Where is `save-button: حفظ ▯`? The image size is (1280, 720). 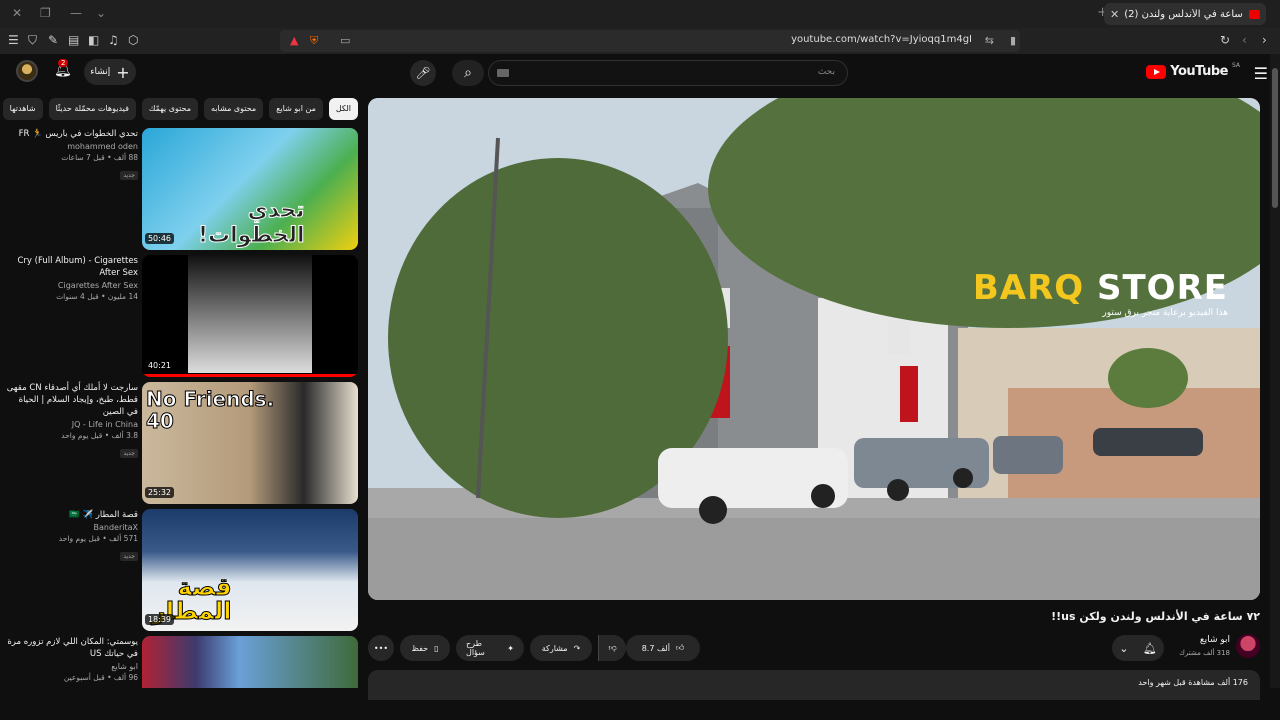 save-button: حفظ ▯ is located at coordinates (425, 648).